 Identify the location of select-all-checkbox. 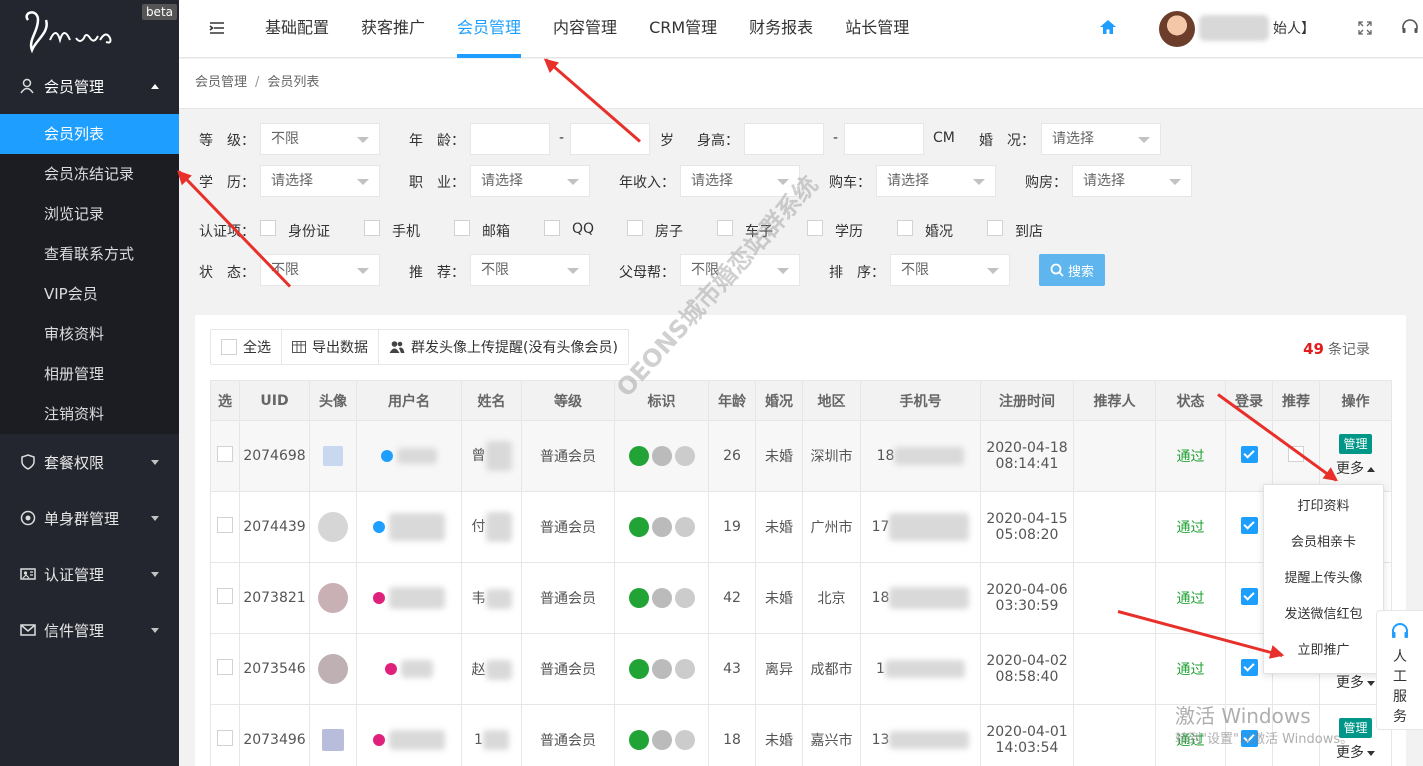
(229, 347).